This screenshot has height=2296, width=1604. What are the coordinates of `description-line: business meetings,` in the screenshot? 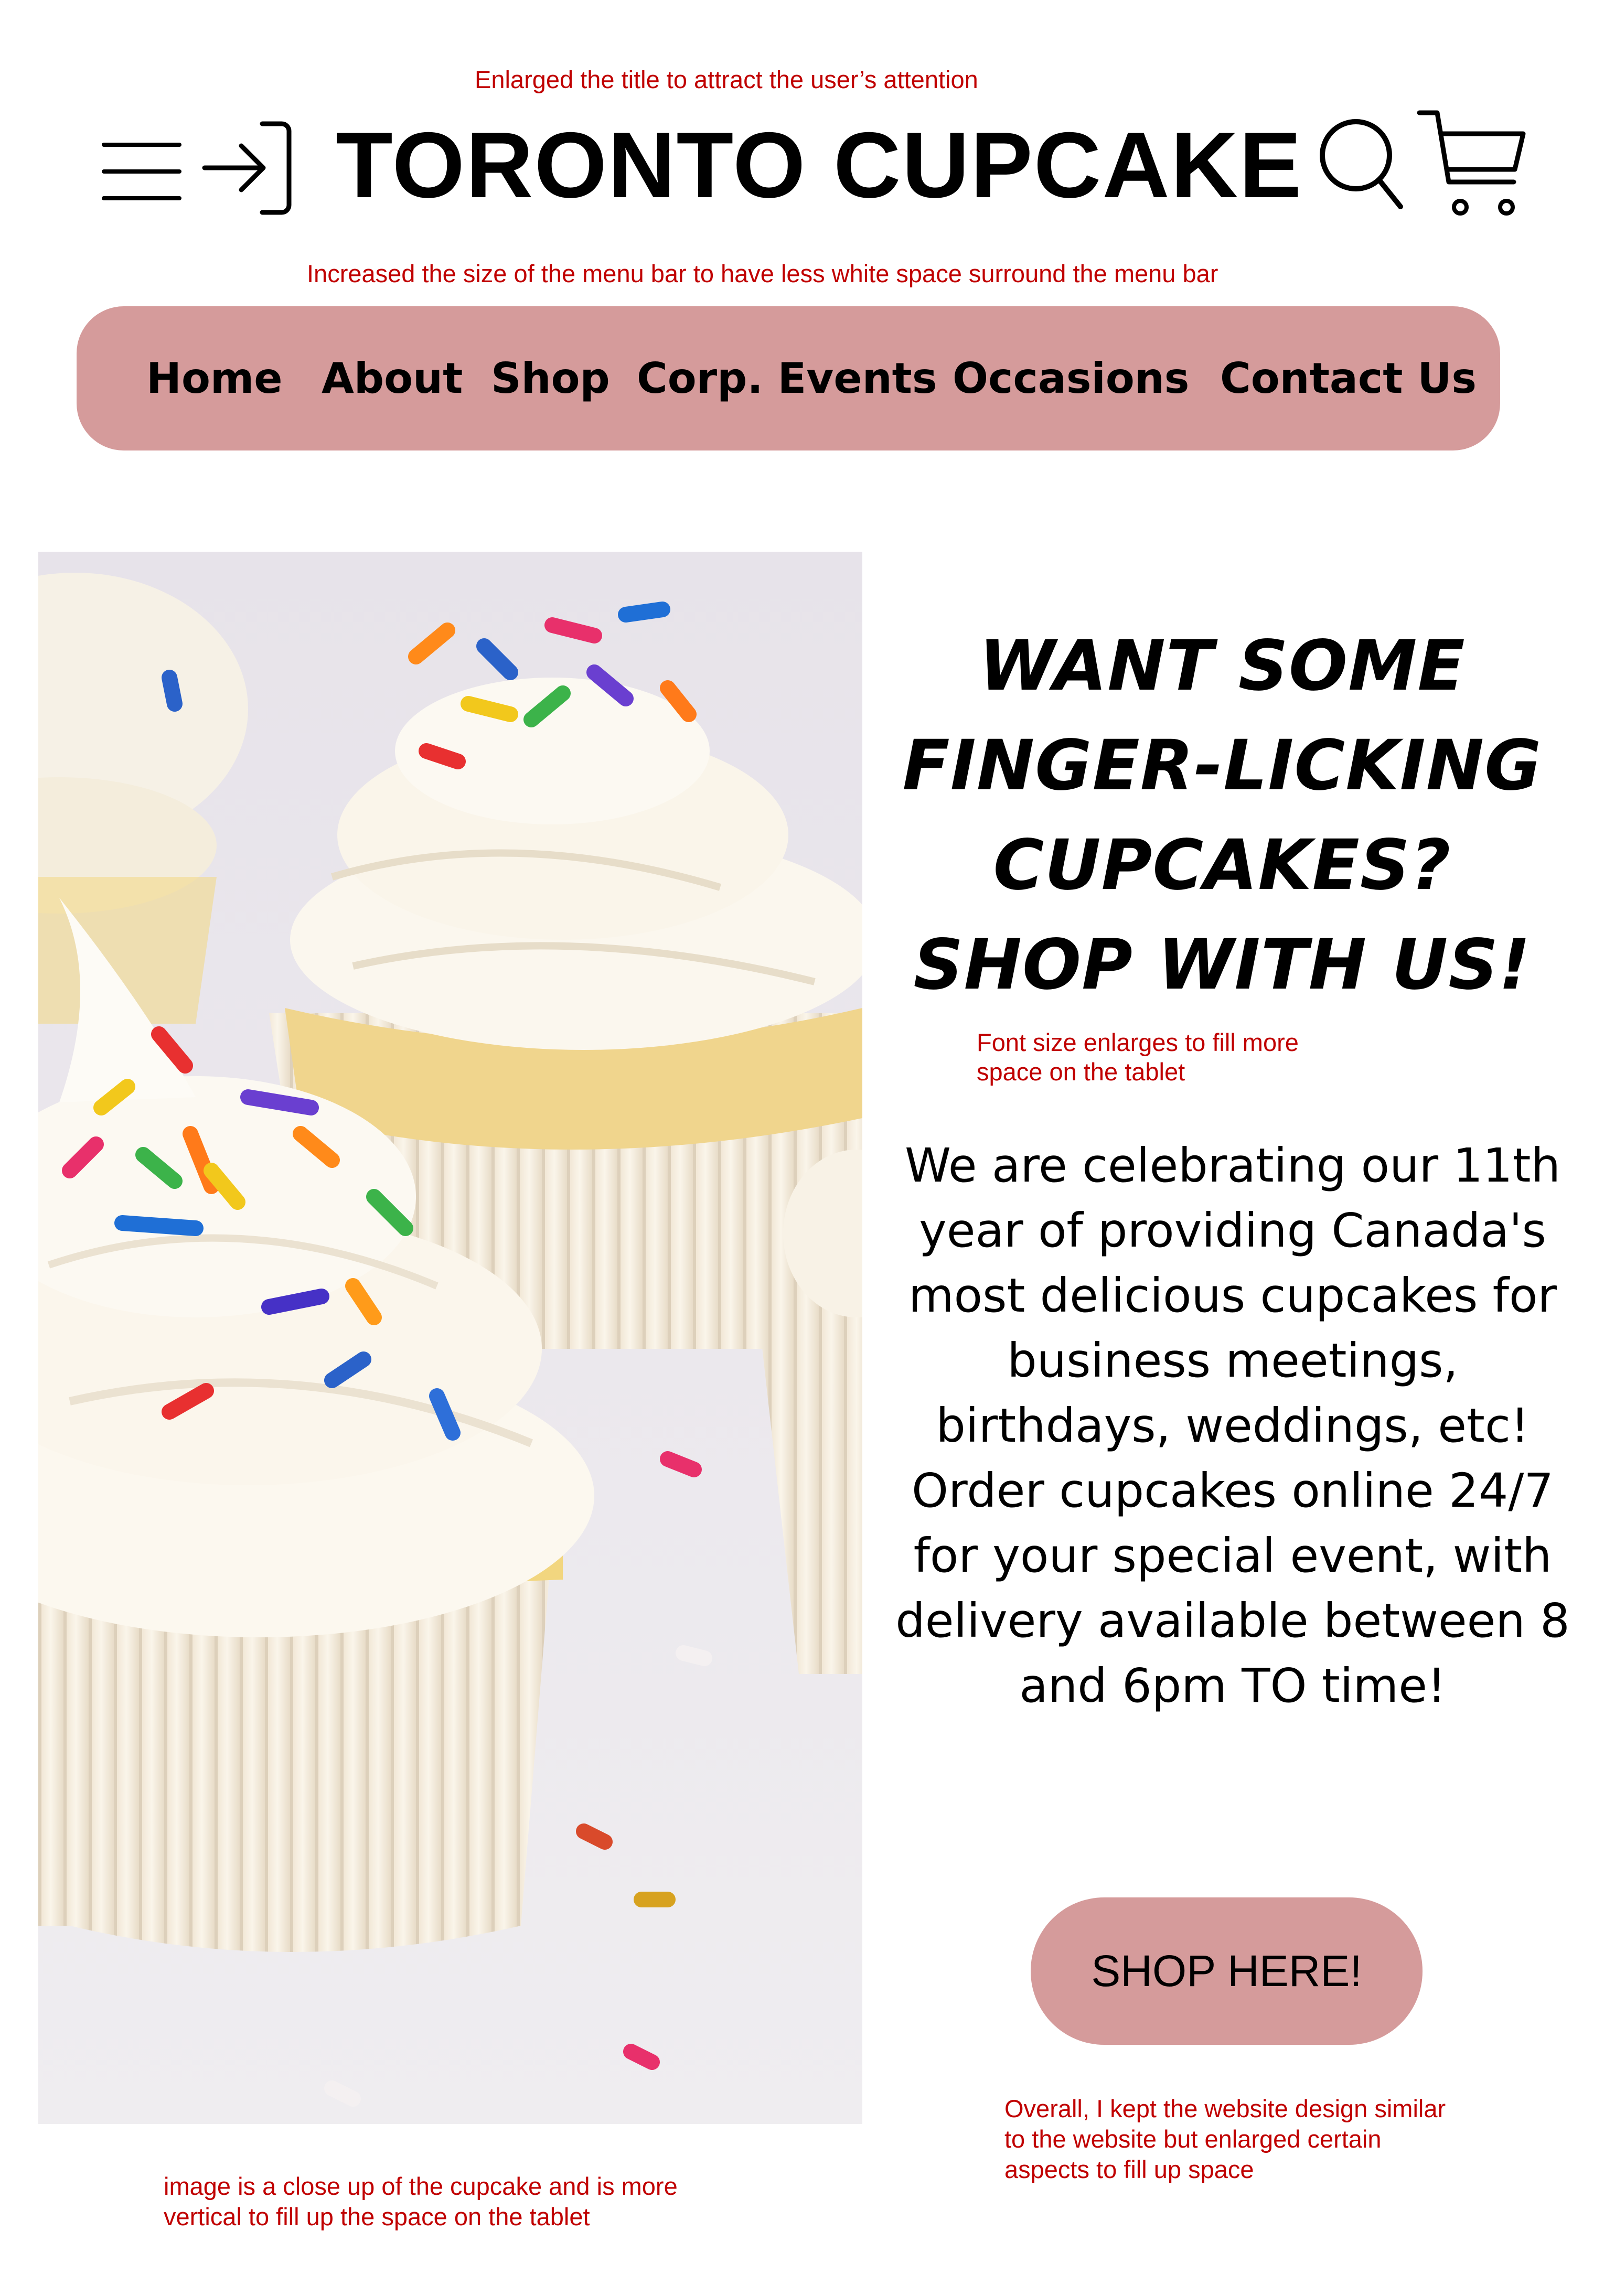 It's located at (1232, 1361).